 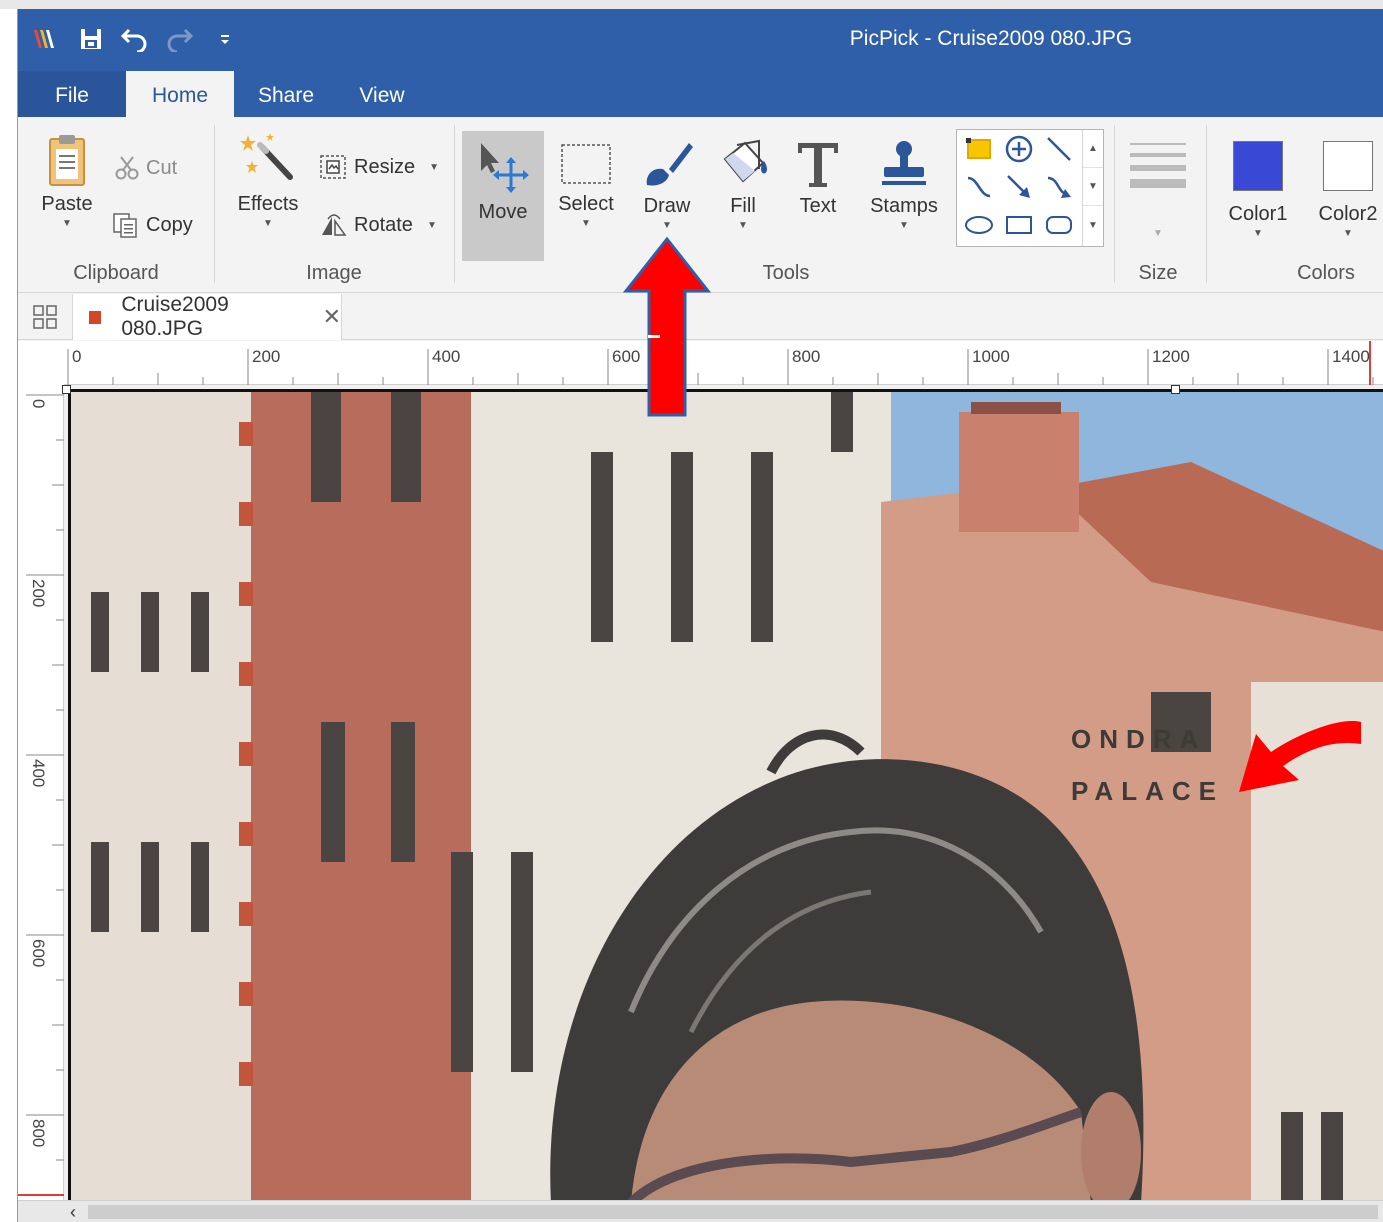 What do you see at coordinates (266, 156) in the screenshot?
I see `magic-wand-icon` at bounding box center [266, 156].